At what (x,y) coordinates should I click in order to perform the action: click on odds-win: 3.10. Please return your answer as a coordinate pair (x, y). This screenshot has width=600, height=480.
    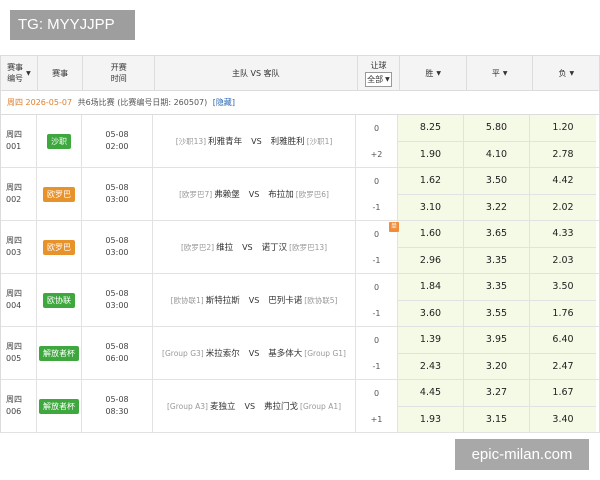
    Looking at the image, I should click on (431, 207).